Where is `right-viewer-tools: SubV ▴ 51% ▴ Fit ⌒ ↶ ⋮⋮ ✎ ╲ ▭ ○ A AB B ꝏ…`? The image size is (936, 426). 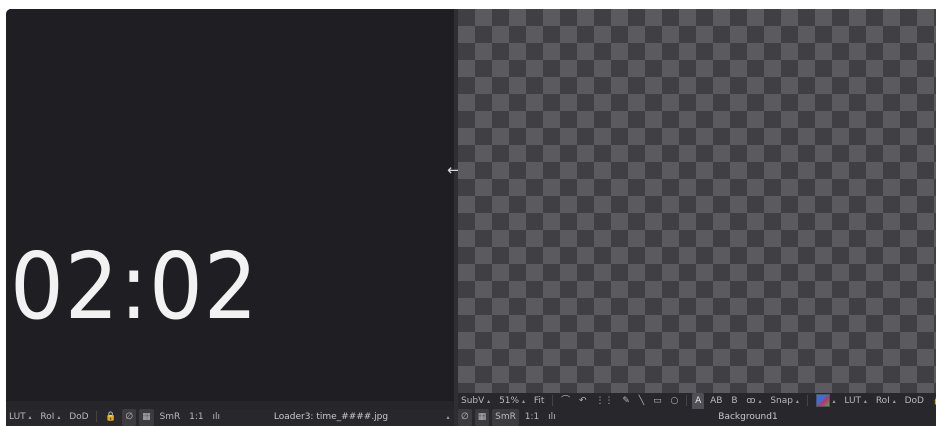 right-viewer-tools: SubV ▴ 51% ▴ Fit ⌒ ↶ ⋮⋮ ✎ ╲ ▭ ○ A AB B ꝏ… is located at coordinates (697, 401).